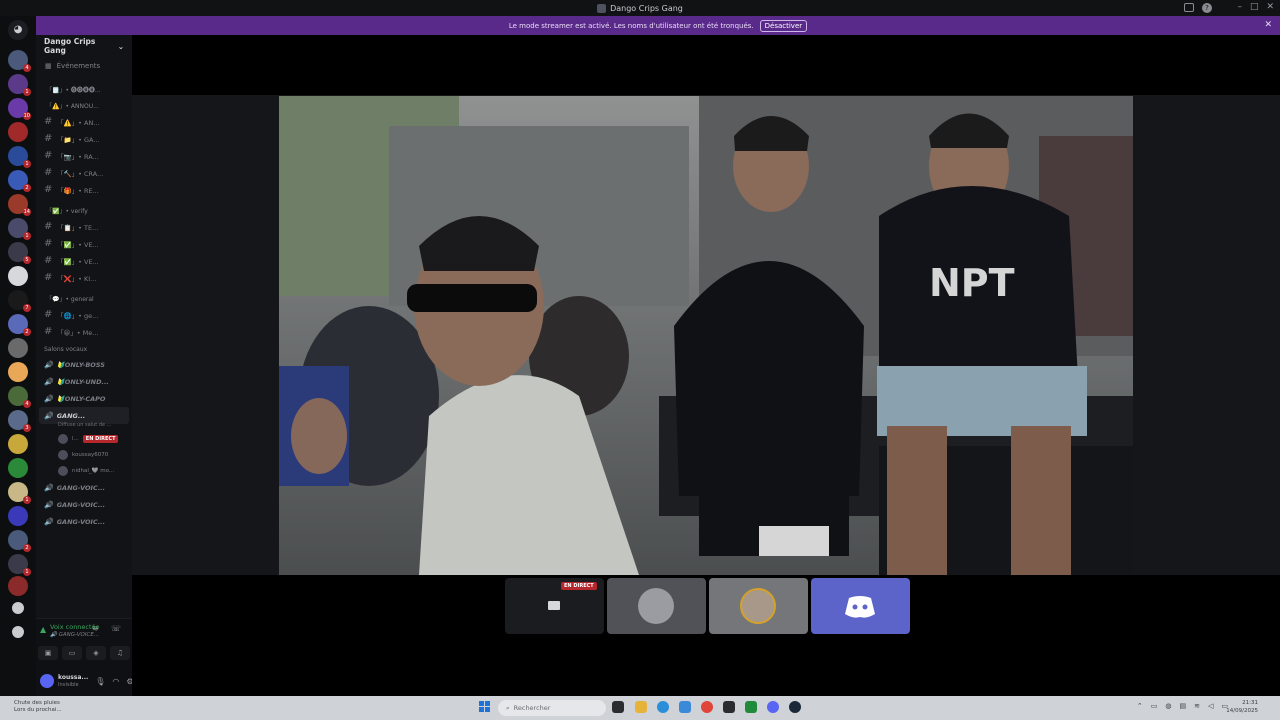  I want to click on terminal-icon, so click(729, 707).